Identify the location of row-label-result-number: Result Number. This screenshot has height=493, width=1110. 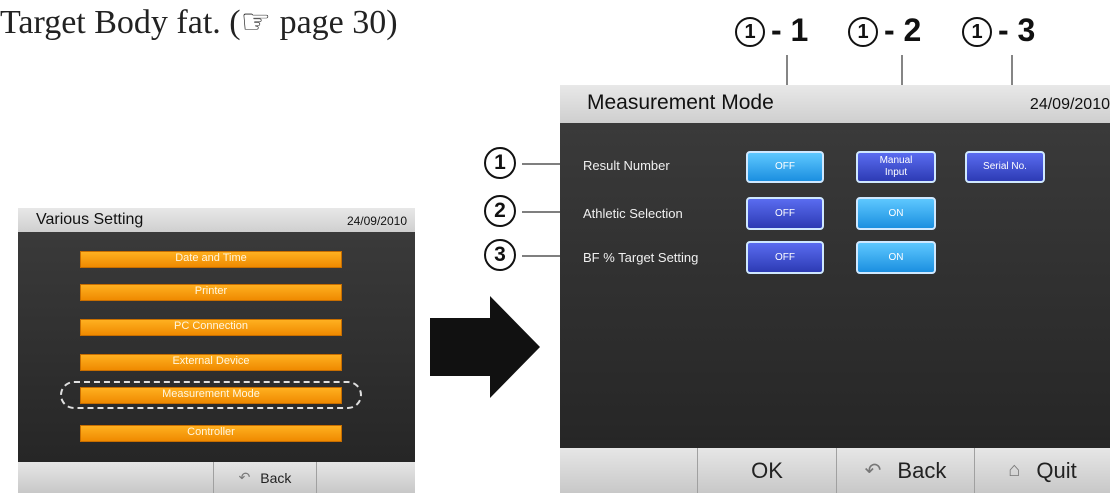
(626, 165).